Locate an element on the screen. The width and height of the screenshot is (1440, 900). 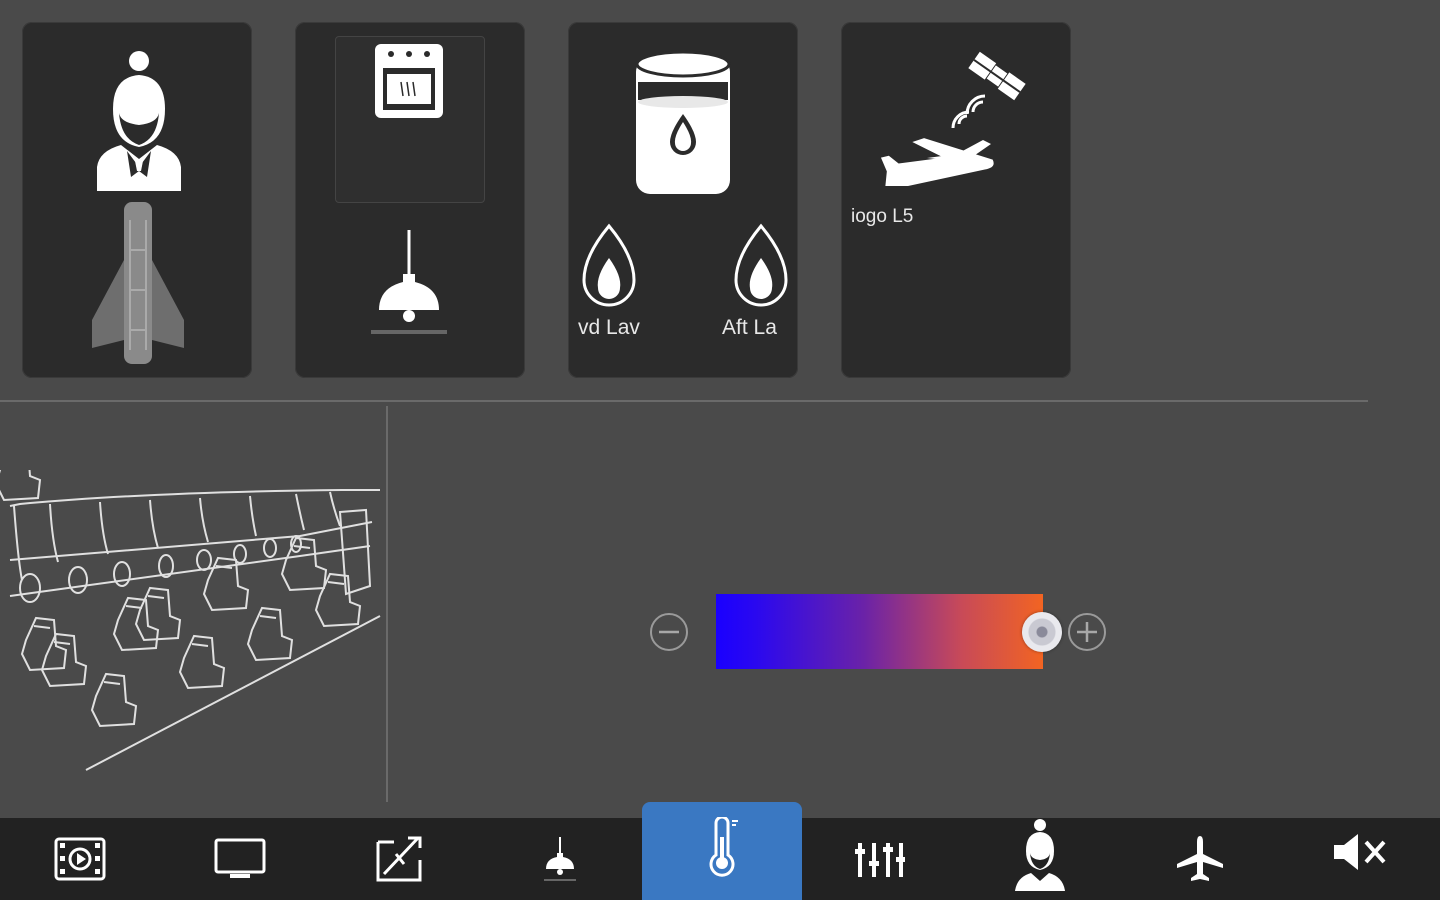
flight-map-icon is located at coordinates (399, 859).